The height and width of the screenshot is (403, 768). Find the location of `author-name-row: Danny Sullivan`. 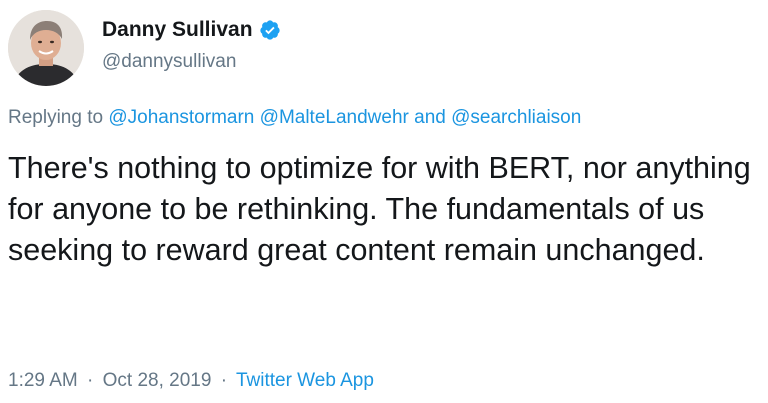

author-name-row: Danny Sullivan is located at coordinates (191, 30).